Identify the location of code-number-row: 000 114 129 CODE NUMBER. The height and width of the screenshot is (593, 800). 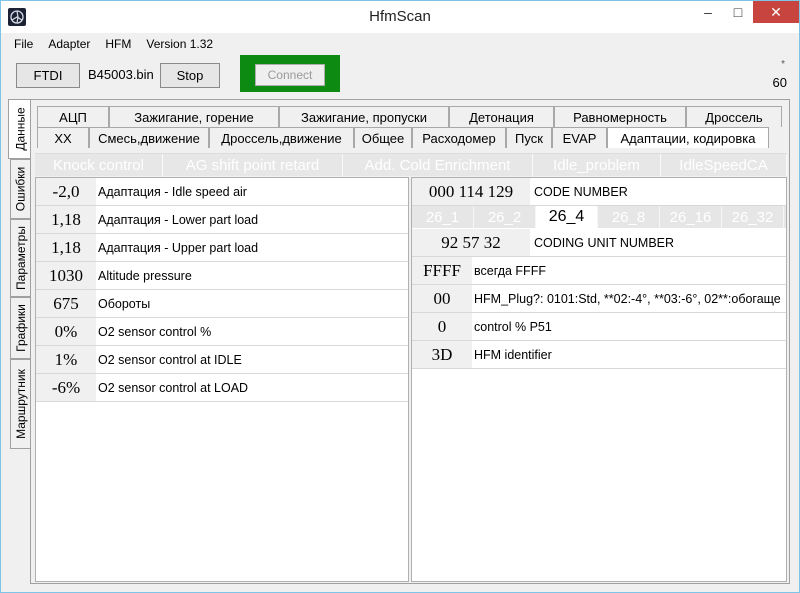
(599, 192).